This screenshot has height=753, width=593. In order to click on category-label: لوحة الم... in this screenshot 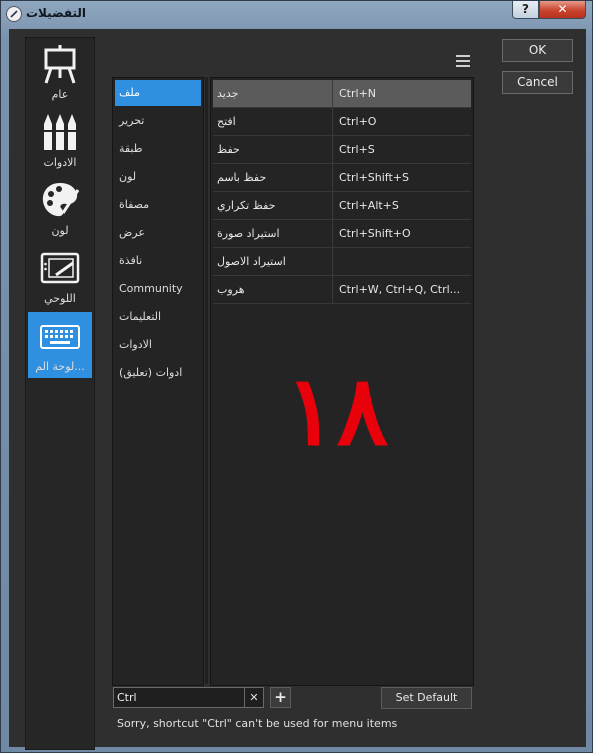, I will do `click(60, 366)`.